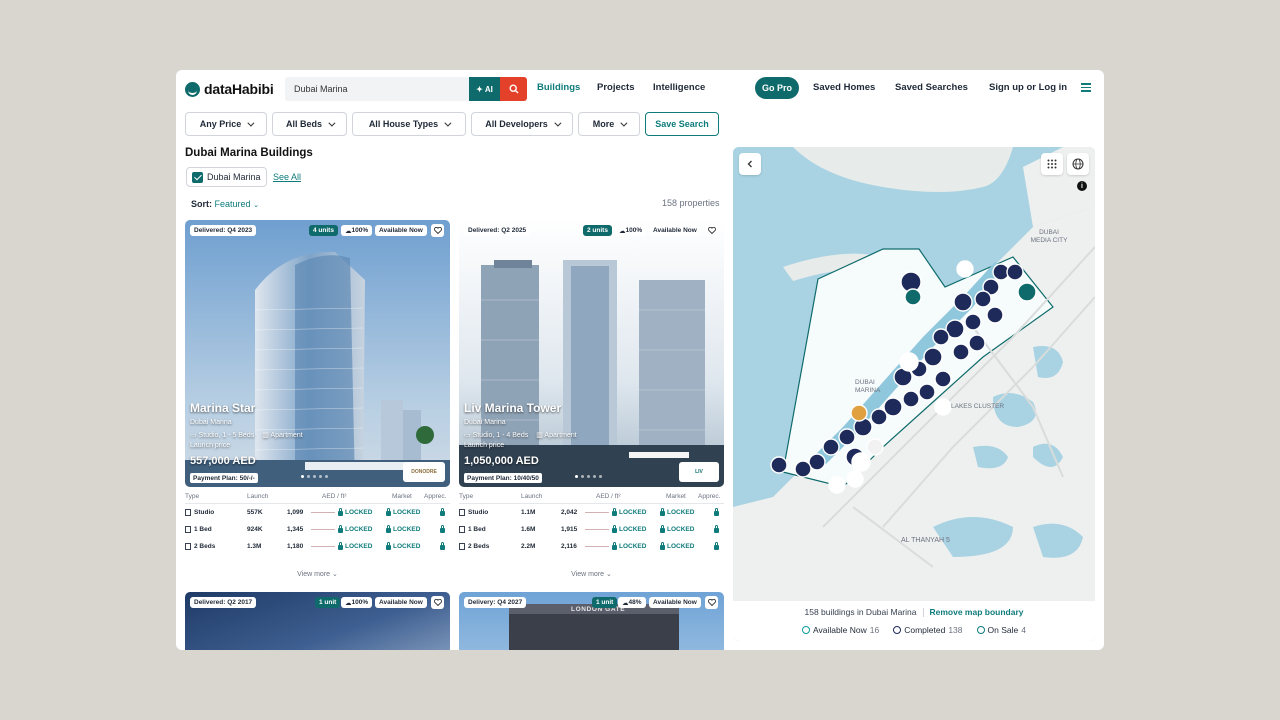 The image size is (1280, 720). What do you see at coordinates (222, 408) in the screenshot?
I see `property-name: Marina Star` at bounding box center [222, 408].